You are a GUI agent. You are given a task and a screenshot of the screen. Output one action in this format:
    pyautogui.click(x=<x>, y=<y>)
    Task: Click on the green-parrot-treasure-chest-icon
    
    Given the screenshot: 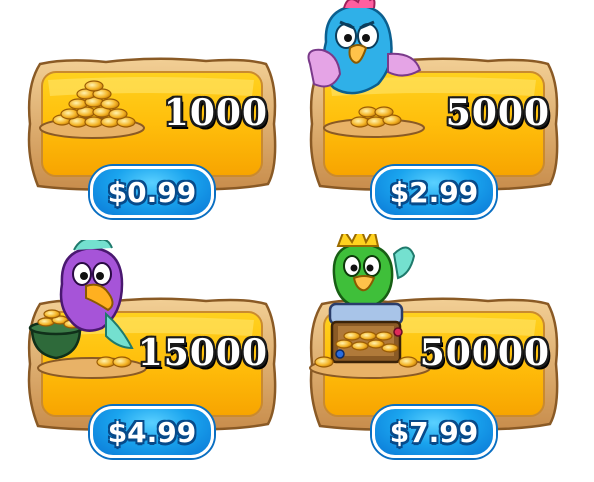 What is the action you would take?
    pyautogui.click(x=370, y=306)
    